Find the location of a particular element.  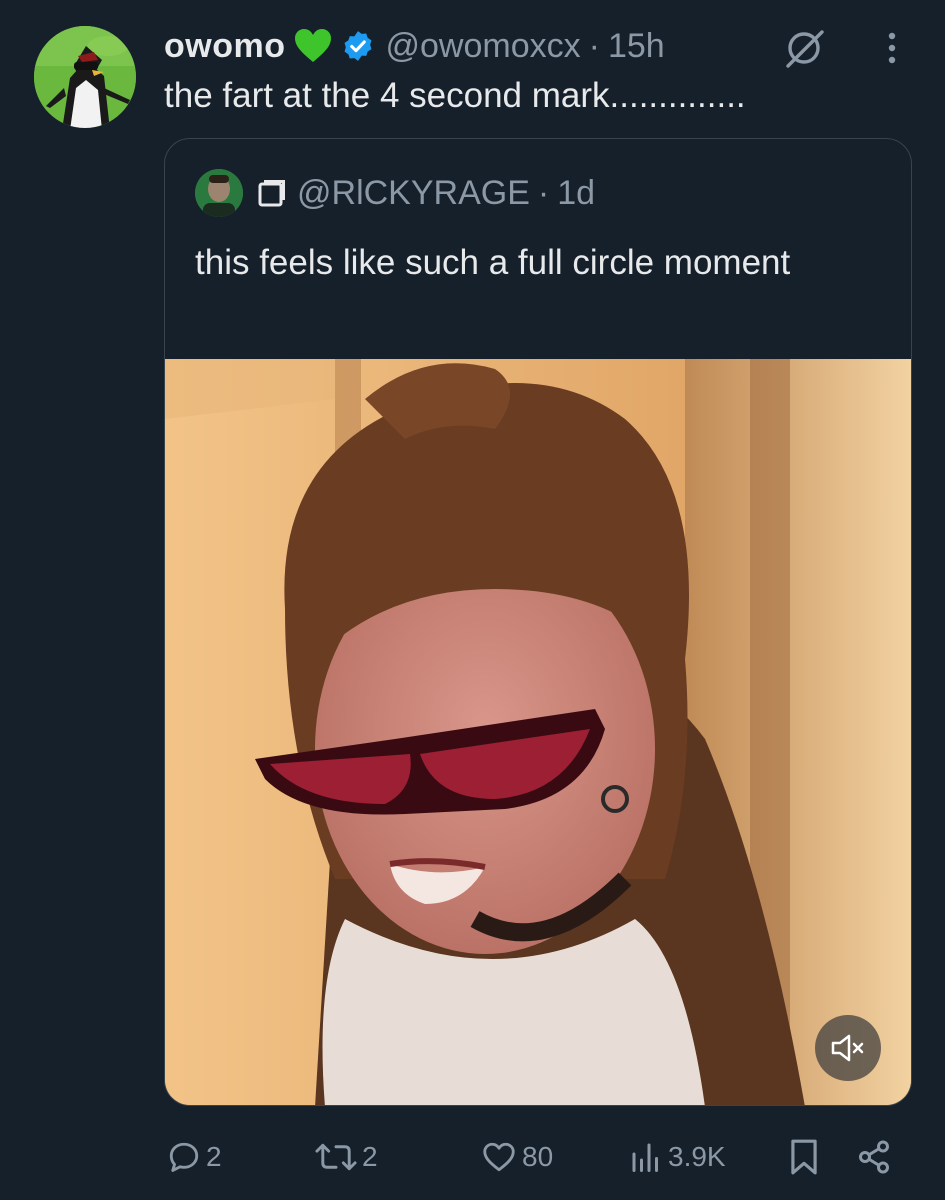

display-name: owomo is located at coordinates (224, 46).